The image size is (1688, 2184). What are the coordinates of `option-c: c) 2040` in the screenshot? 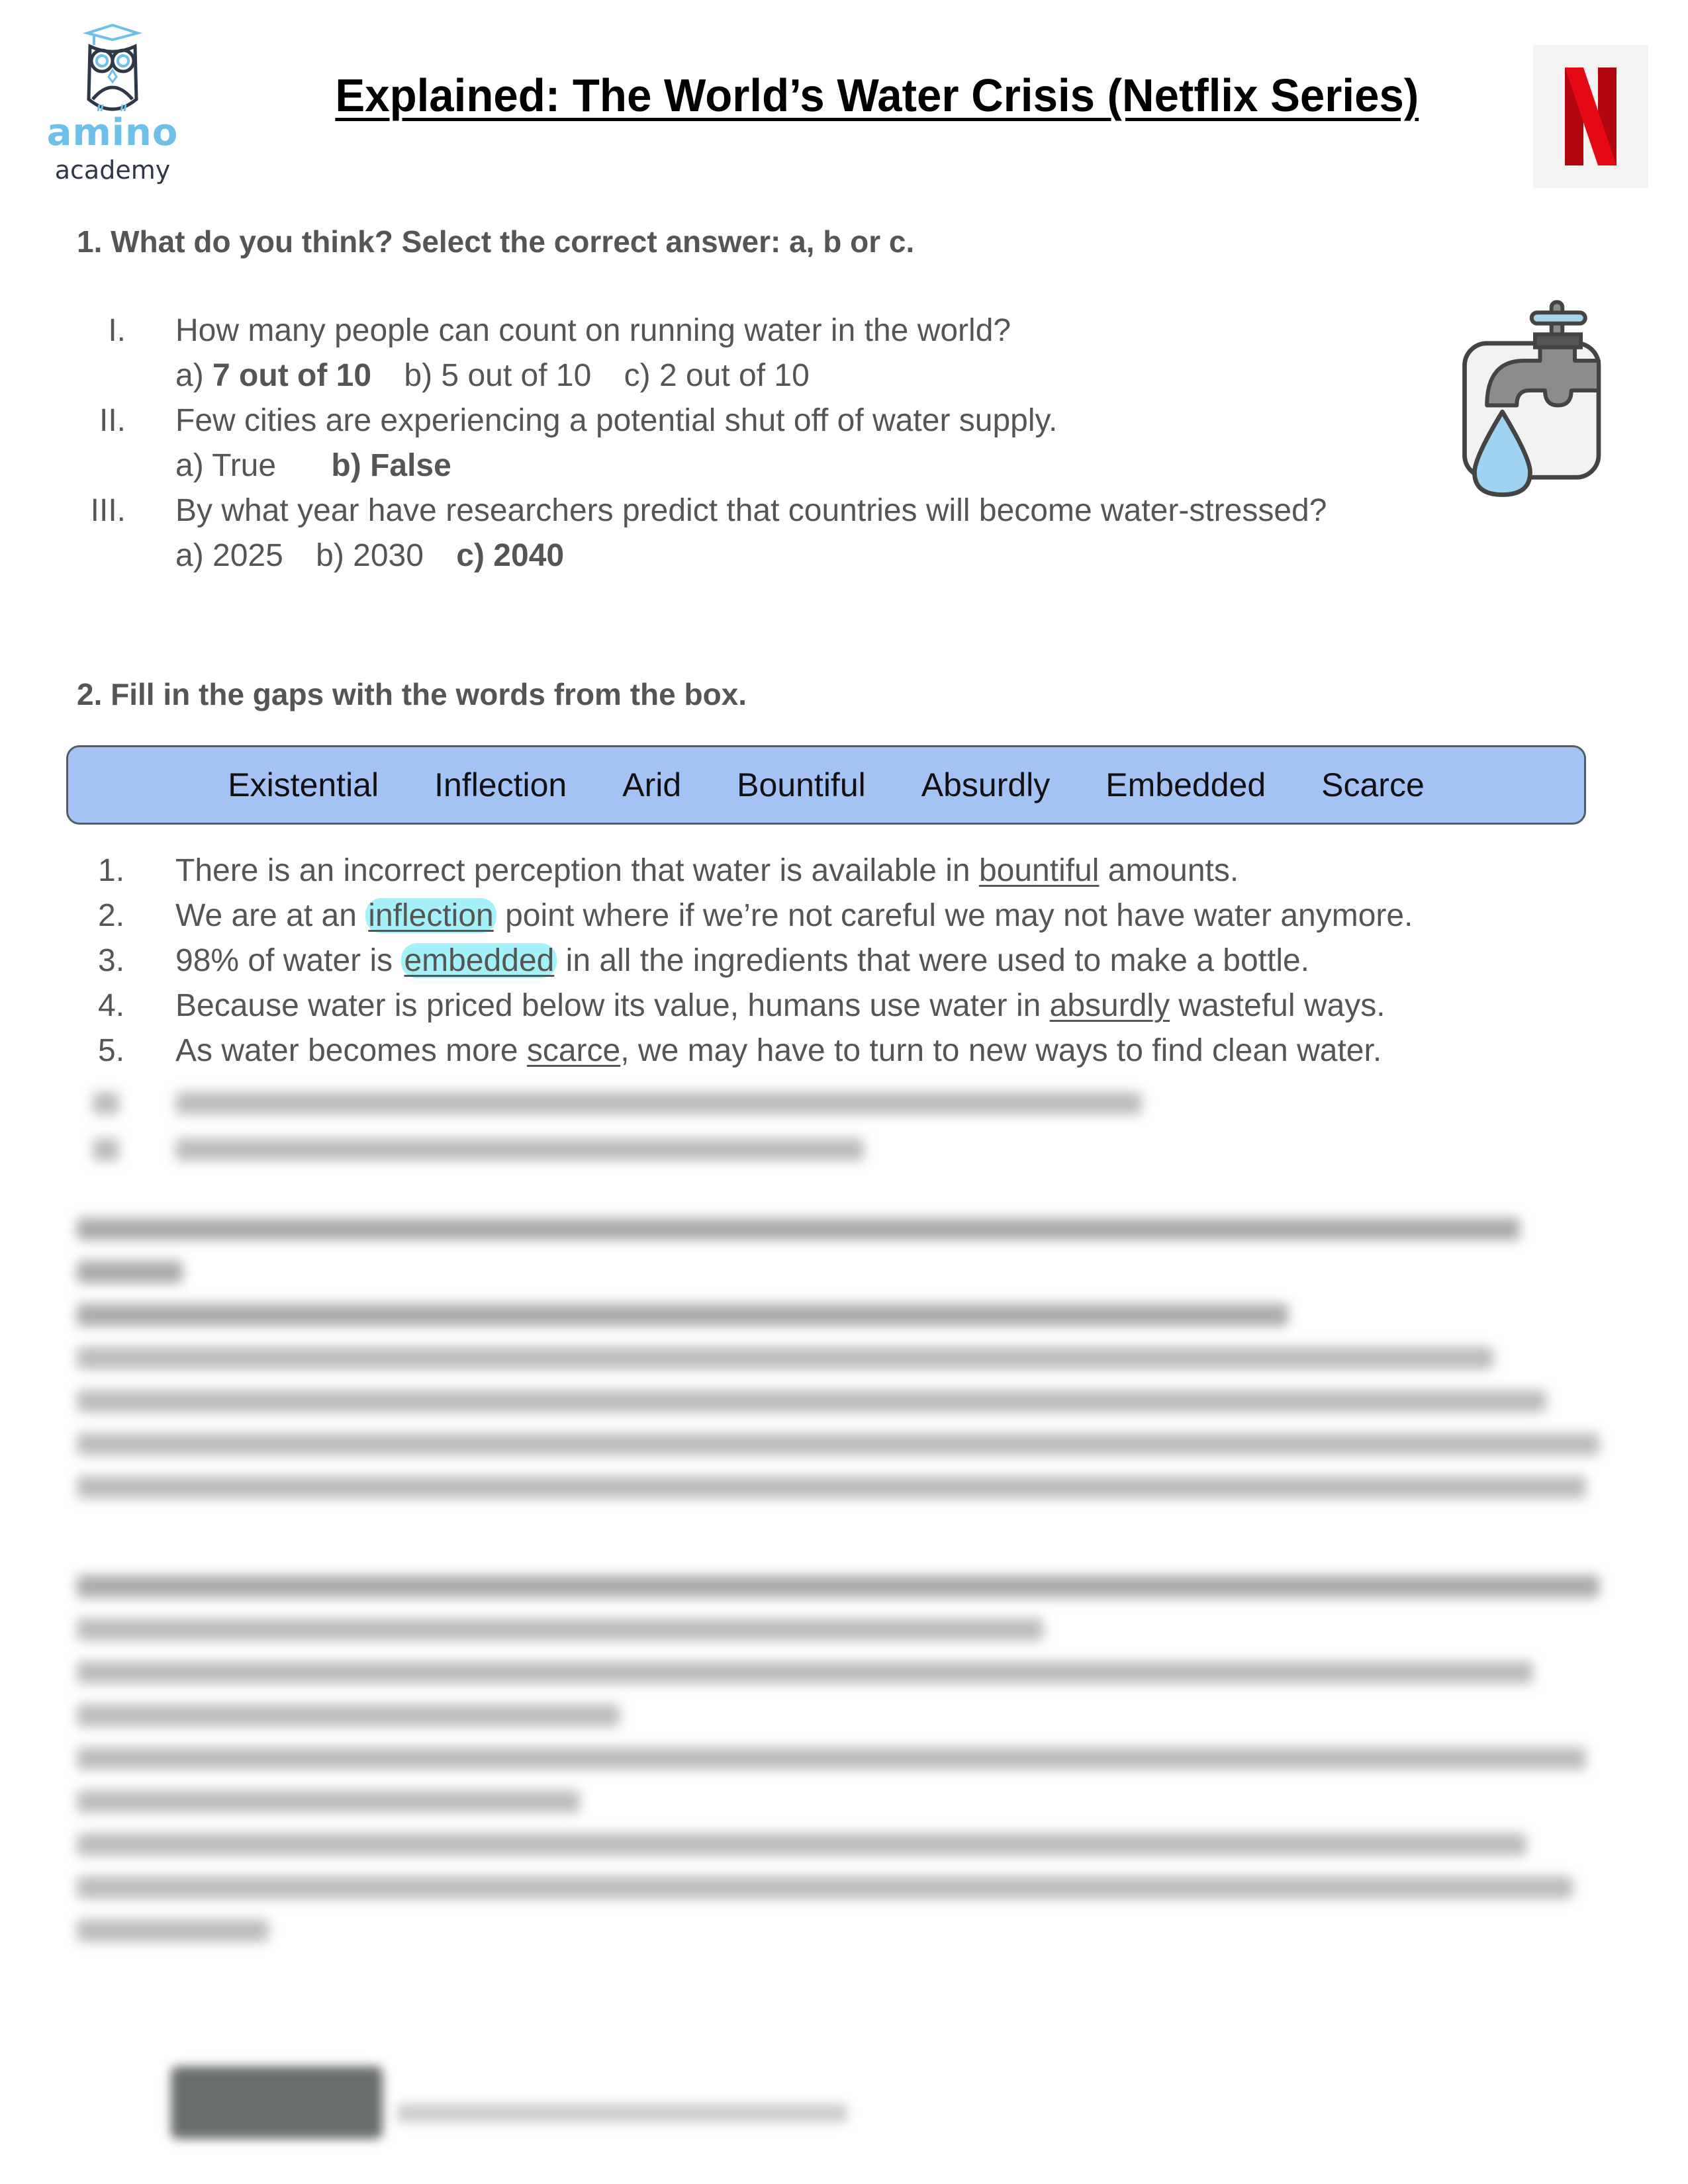 It's located at (510, 555).